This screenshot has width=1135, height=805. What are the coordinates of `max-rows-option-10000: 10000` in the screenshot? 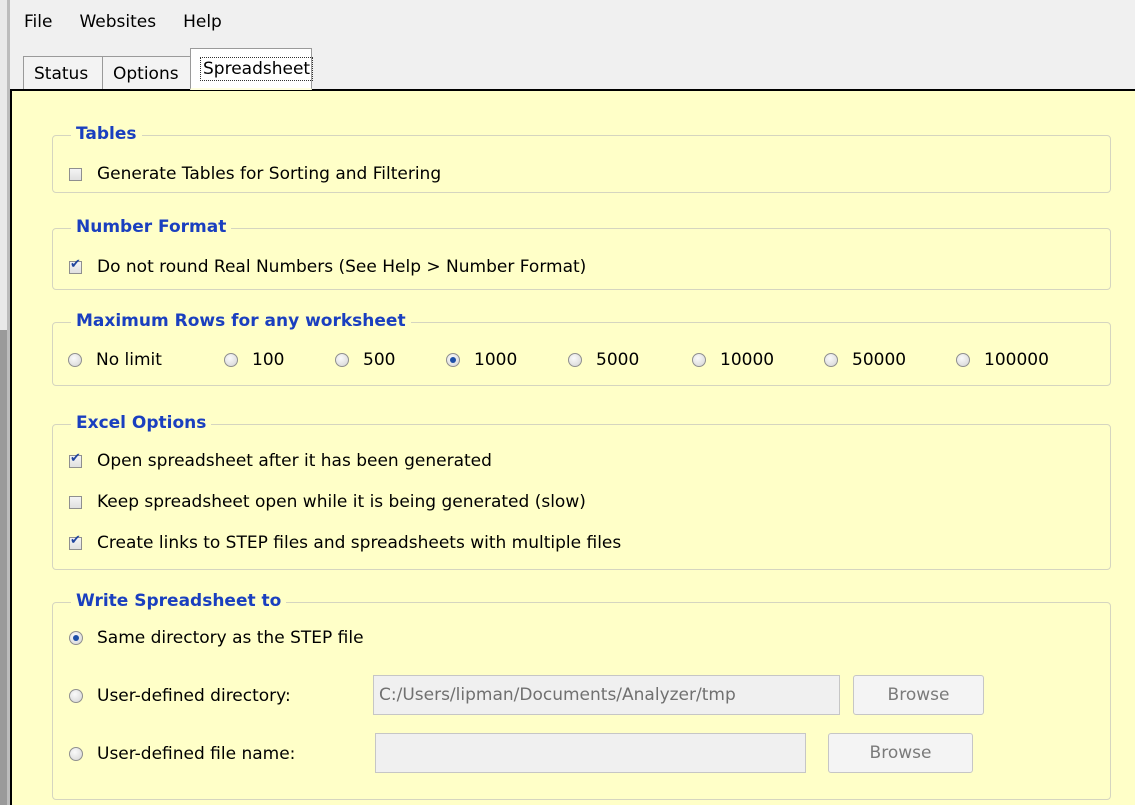 It's located at (733, 360).